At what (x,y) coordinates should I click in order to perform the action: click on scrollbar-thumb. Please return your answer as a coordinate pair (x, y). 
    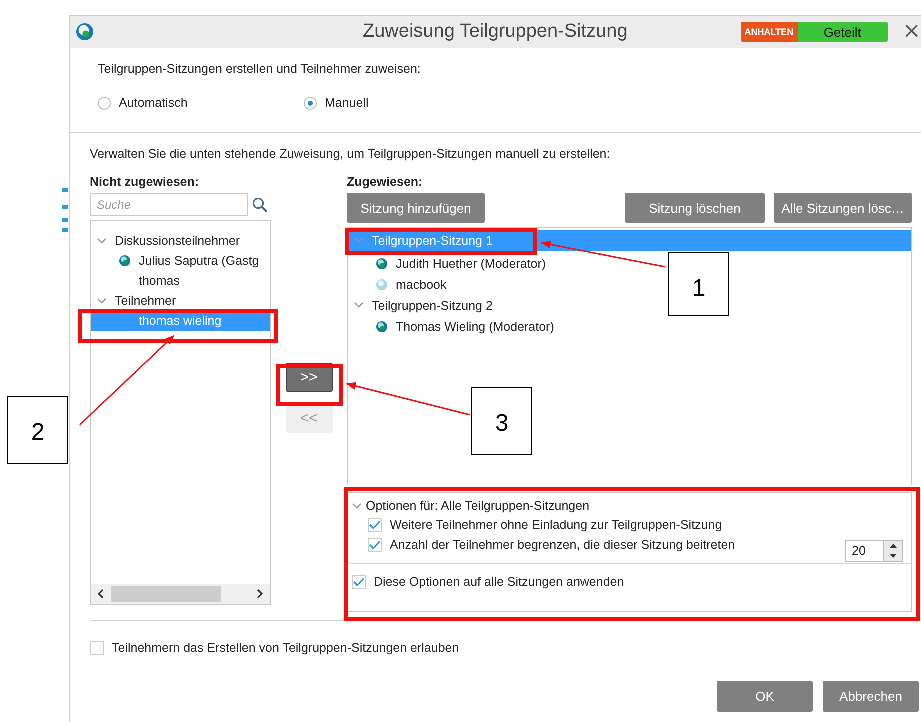
    Looking at the image, I should click on (166, 594).